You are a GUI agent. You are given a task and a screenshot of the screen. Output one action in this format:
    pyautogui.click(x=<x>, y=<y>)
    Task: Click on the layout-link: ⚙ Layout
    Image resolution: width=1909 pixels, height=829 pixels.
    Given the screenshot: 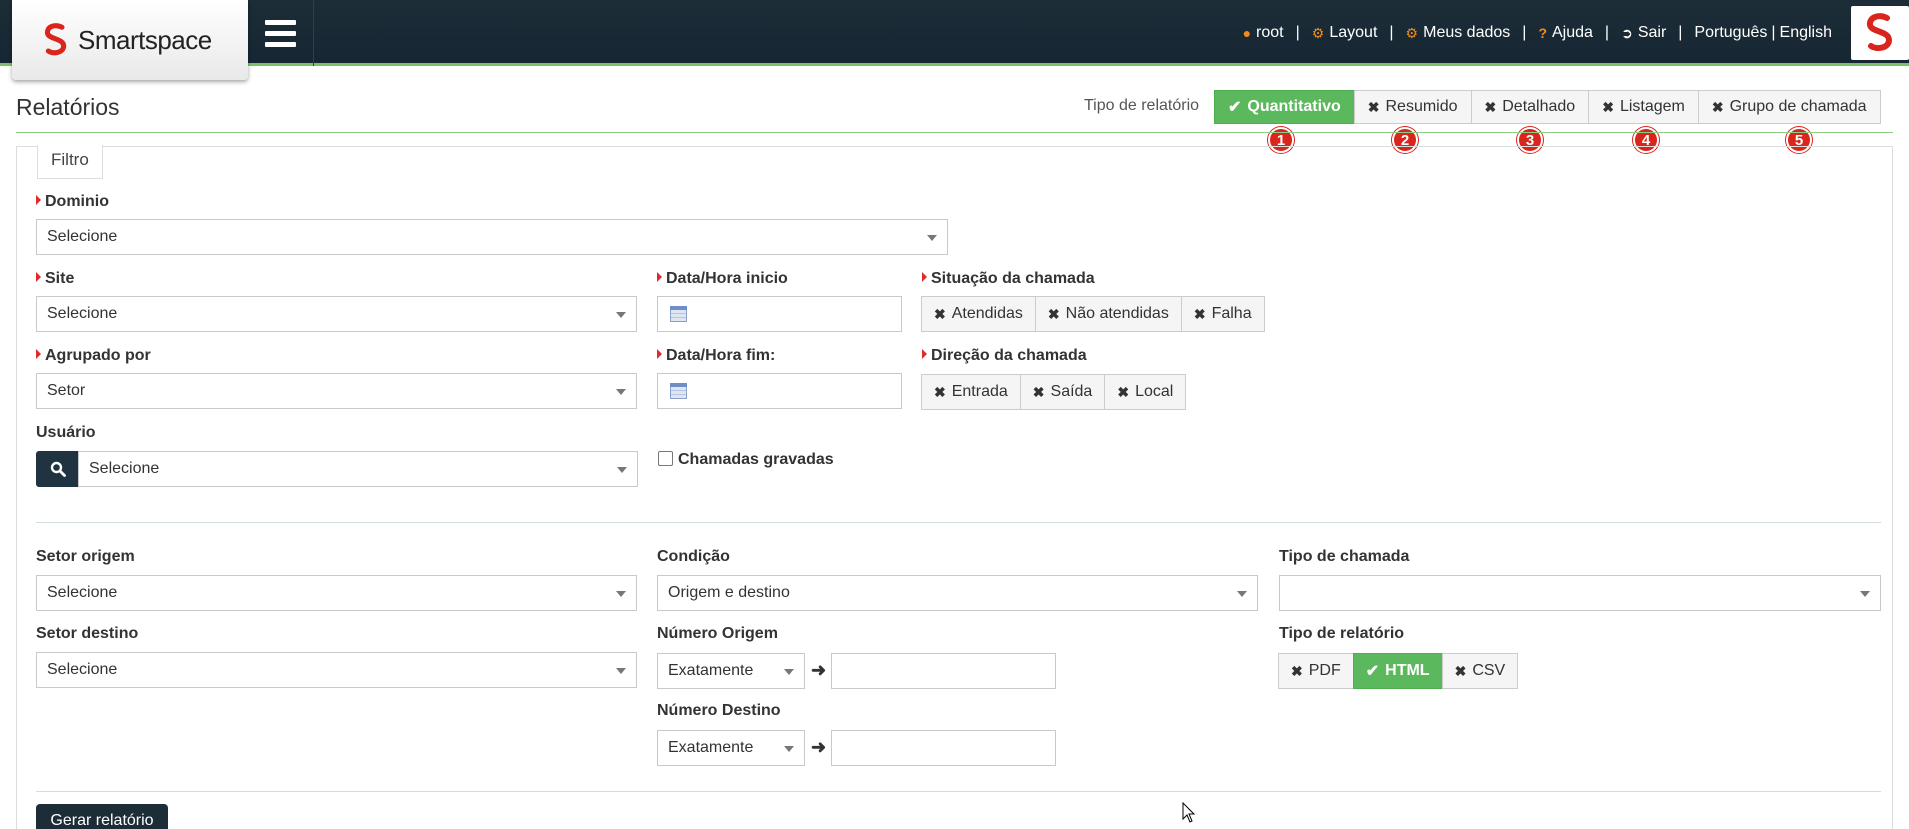 What is the action you would take?
    pyautogui.click(x=1345, y=33)
    